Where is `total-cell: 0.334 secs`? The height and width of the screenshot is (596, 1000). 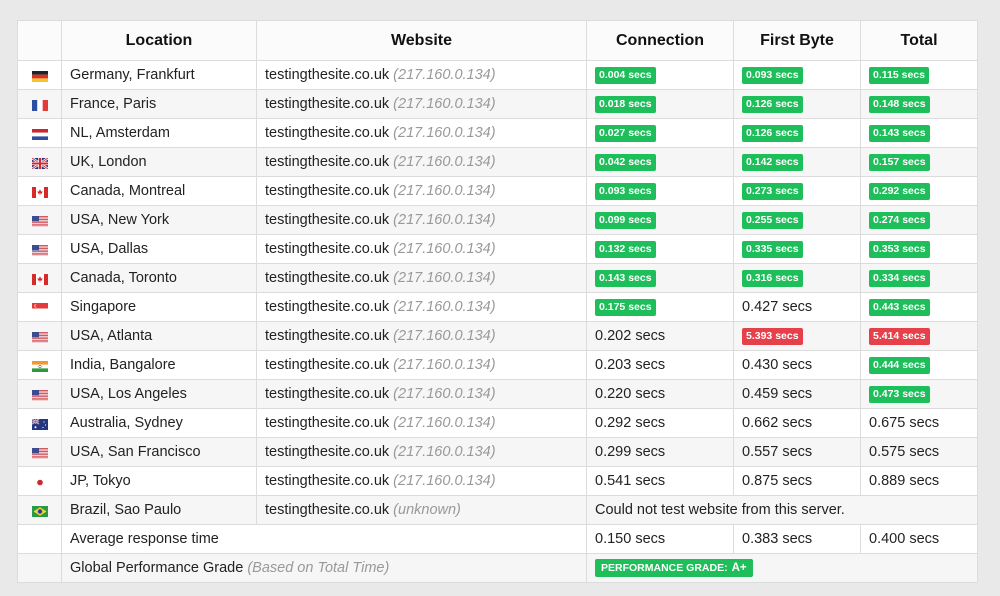
total-cell: 0.334 secs is located at coordinates (919, 278).